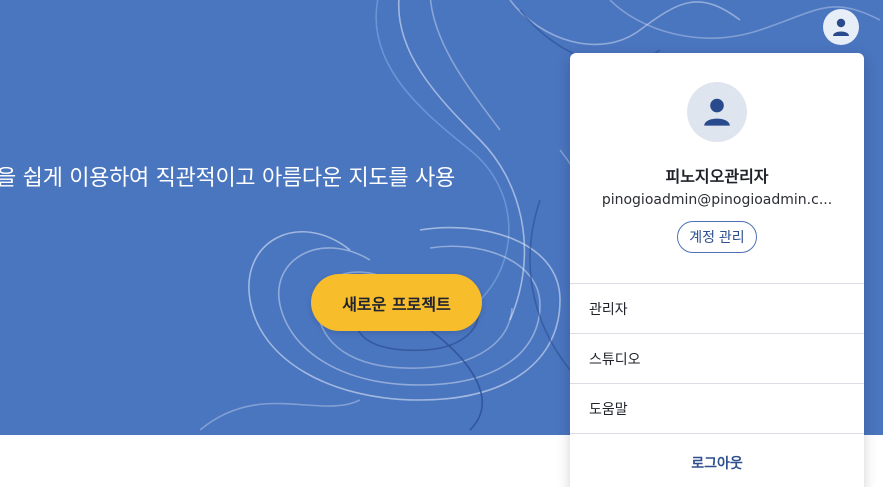 Image resolution: width=883 pixels, height=487 pixels. I want to click on menu-item-studio: 스튜디오, so click(717, 359).